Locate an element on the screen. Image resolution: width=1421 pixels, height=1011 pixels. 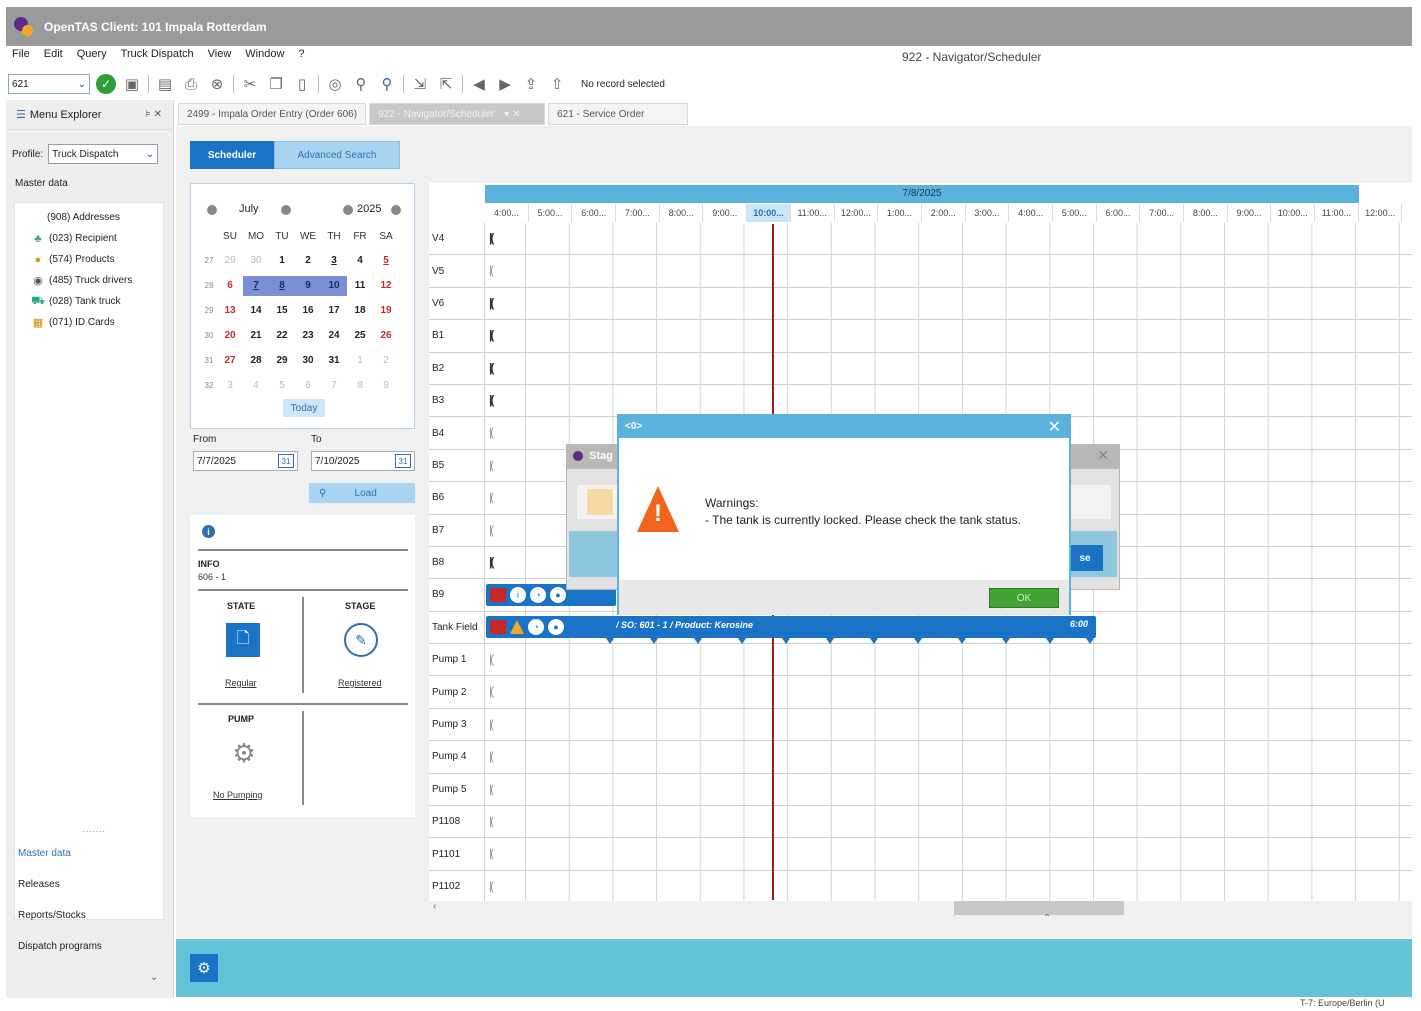
calendar-day: 24 is located at coordinates (334, 336).